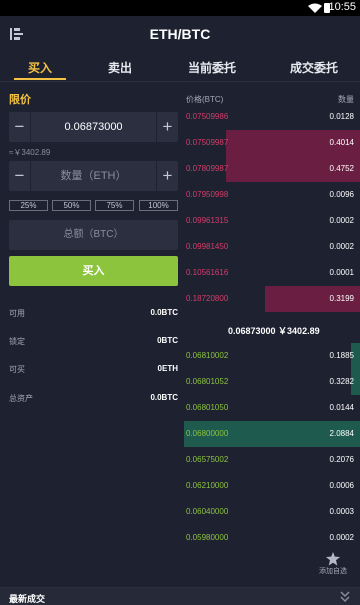 The height and width of the screenshot is (605, 360). I want to click on bid-row: 0.06801050 0.0144, so click(272, 408).